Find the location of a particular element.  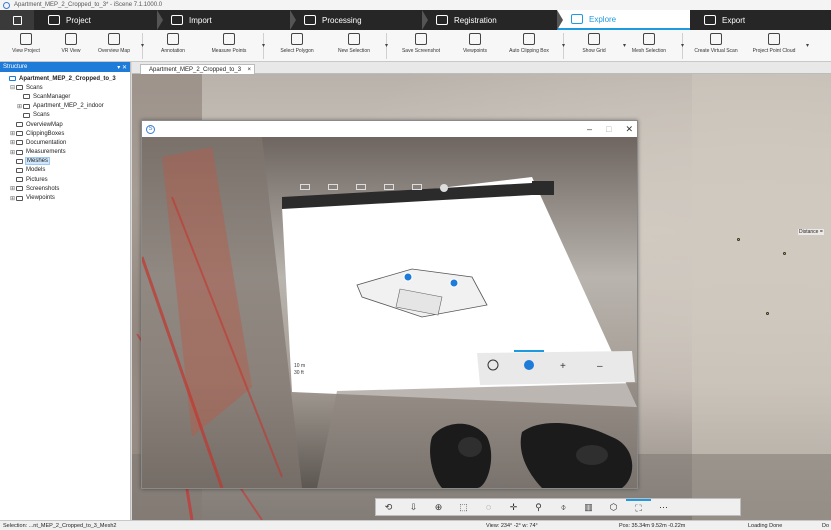

ruler-icon: ⚲ is located at coordinates (538, 506).